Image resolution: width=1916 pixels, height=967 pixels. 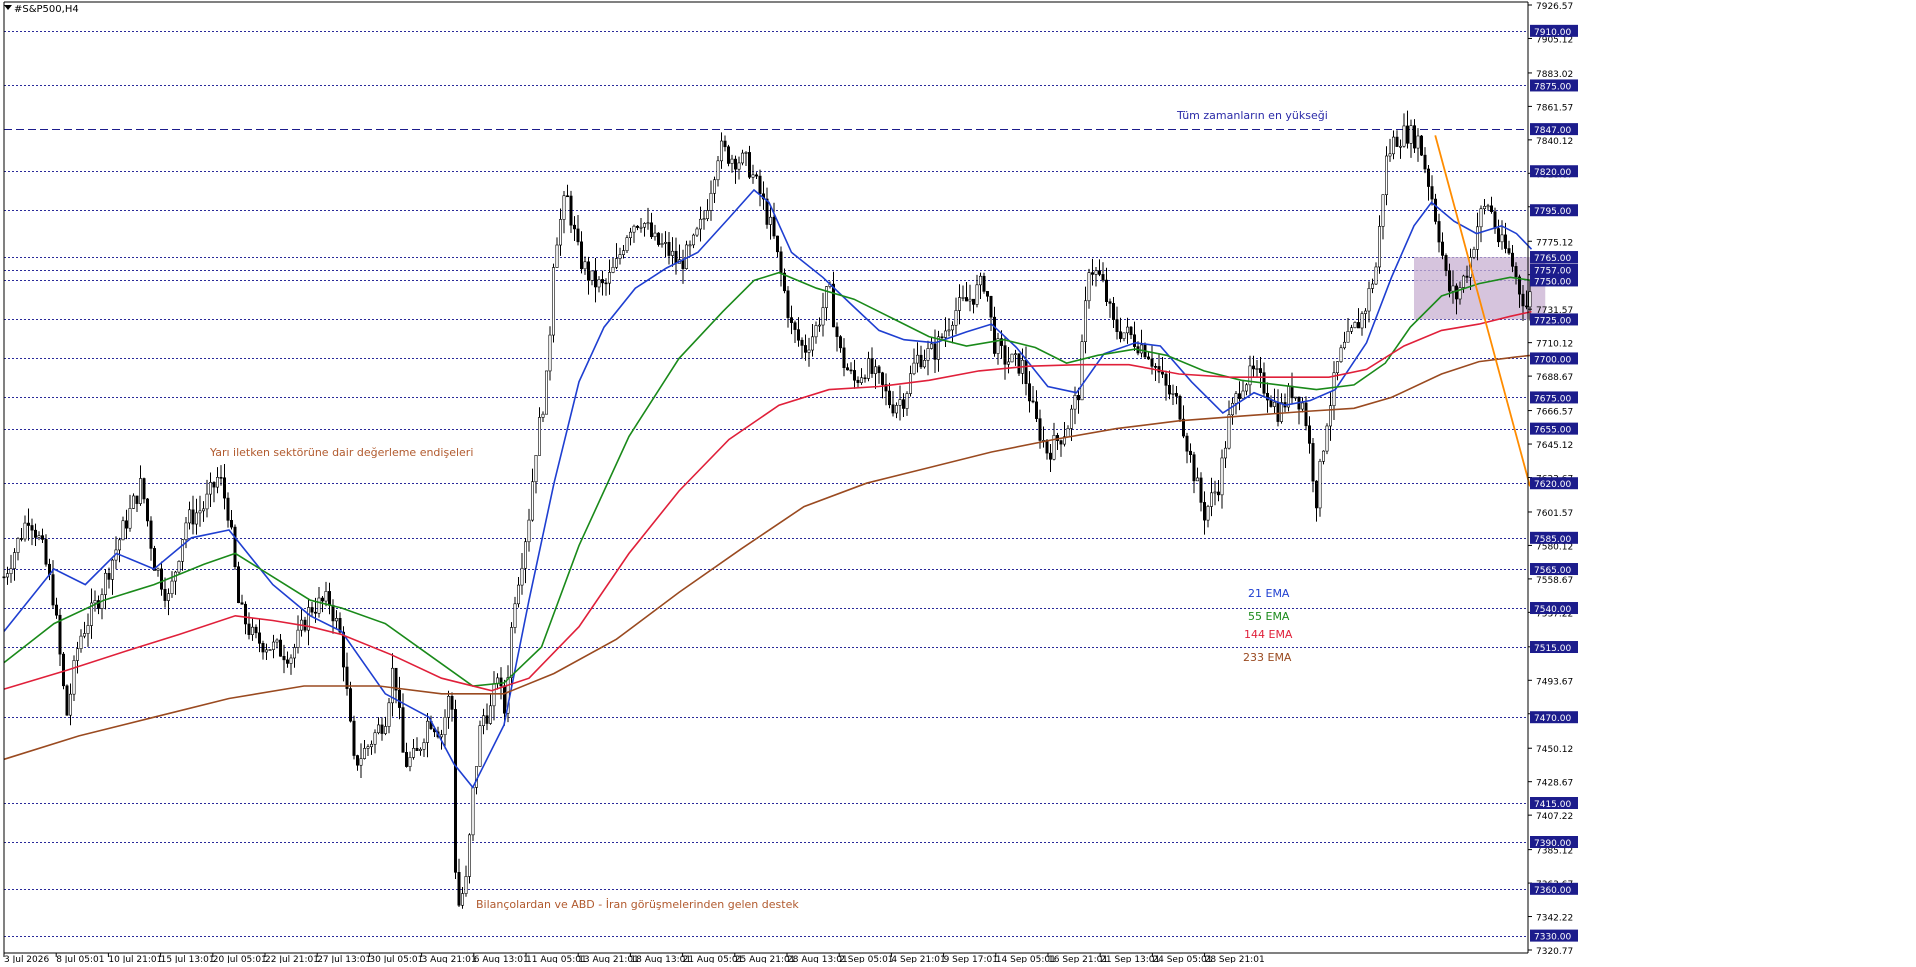 What do you see at coordinates (1552, 131) in the screenshot?
I see `level-tag-label: 7847.00` at bounding box center [1552, 131].